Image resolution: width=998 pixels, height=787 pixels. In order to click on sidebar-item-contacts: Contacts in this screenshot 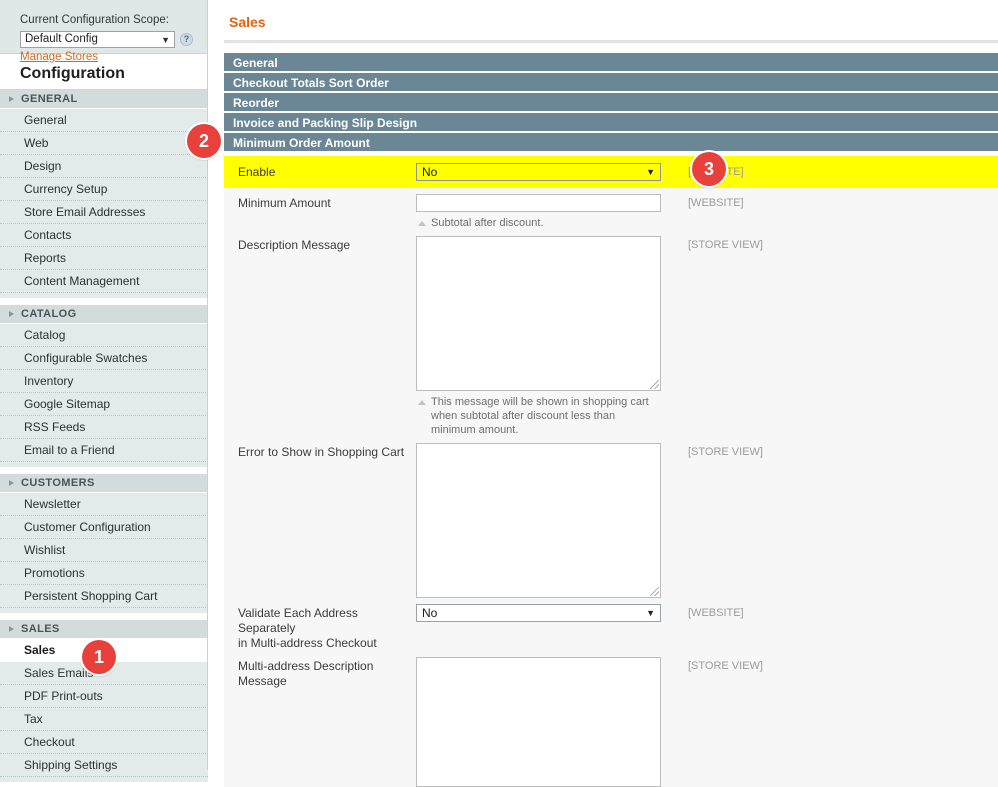, I will do `click(104, 235)`.